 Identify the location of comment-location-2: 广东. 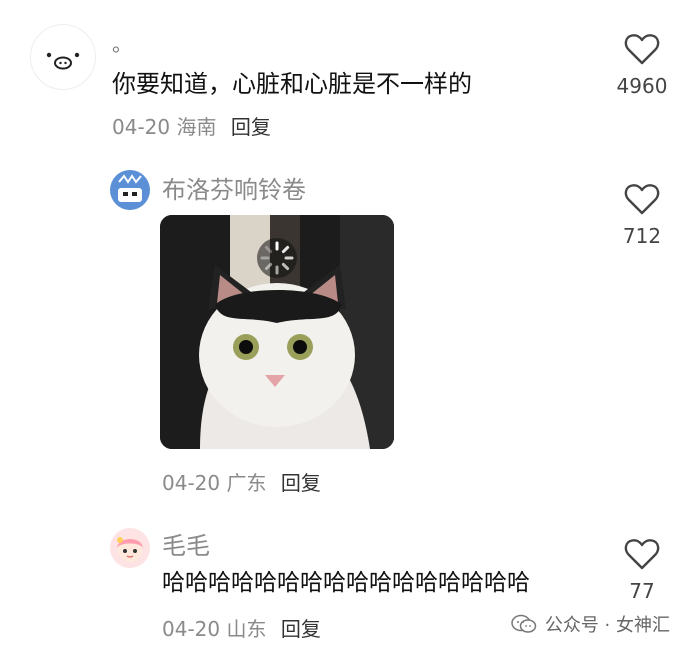
(246, 483).